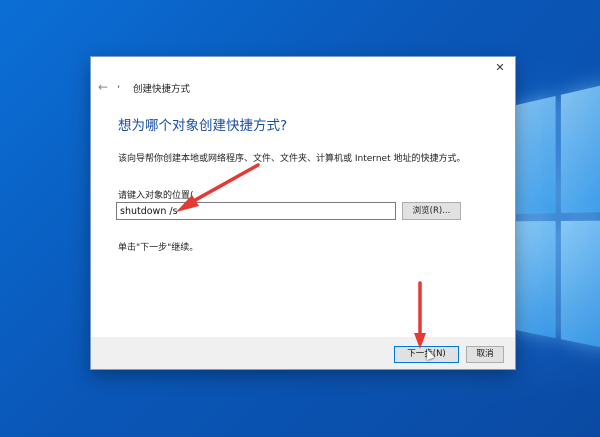  Describe the element at coordinates (158, 246) in the screenshot. I see `continue-hint: 单击"下一步"继续。` at that location.